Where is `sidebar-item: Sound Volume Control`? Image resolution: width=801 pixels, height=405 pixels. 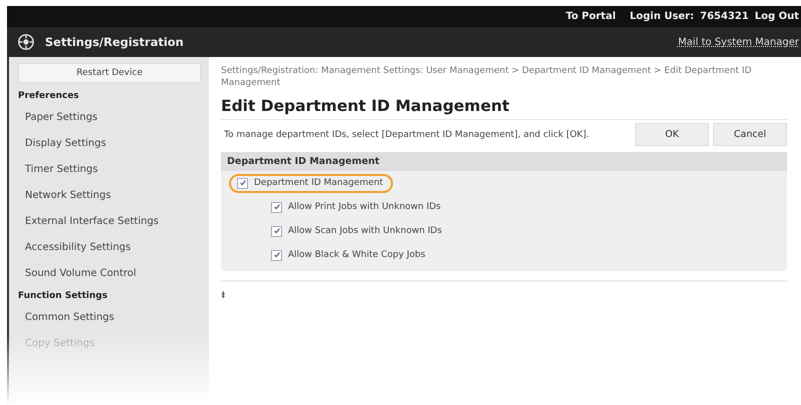 sidebar-item: Sound Volume Control is located at coordinates (109, 274).